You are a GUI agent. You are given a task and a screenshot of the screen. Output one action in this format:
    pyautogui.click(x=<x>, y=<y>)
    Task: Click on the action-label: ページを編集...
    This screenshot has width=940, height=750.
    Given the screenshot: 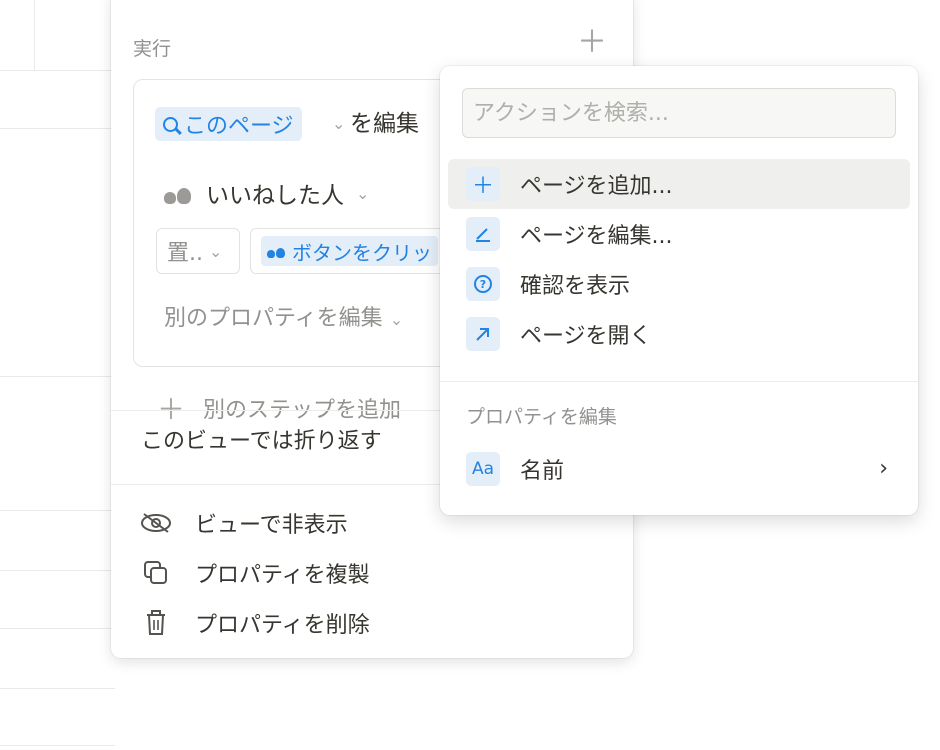 What is the action you would take?
    pyautogui.click(x=596, y=236)
    